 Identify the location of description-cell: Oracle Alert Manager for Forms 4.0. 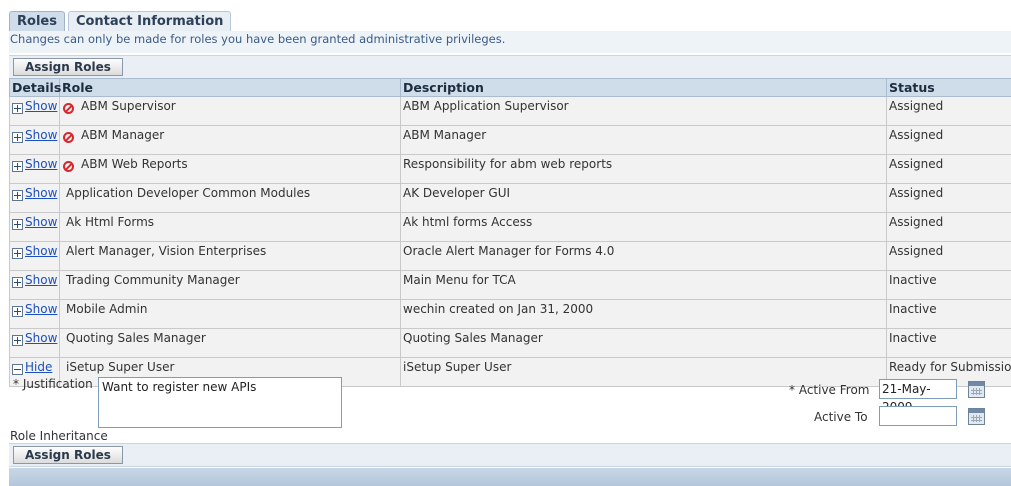
(643, 256).